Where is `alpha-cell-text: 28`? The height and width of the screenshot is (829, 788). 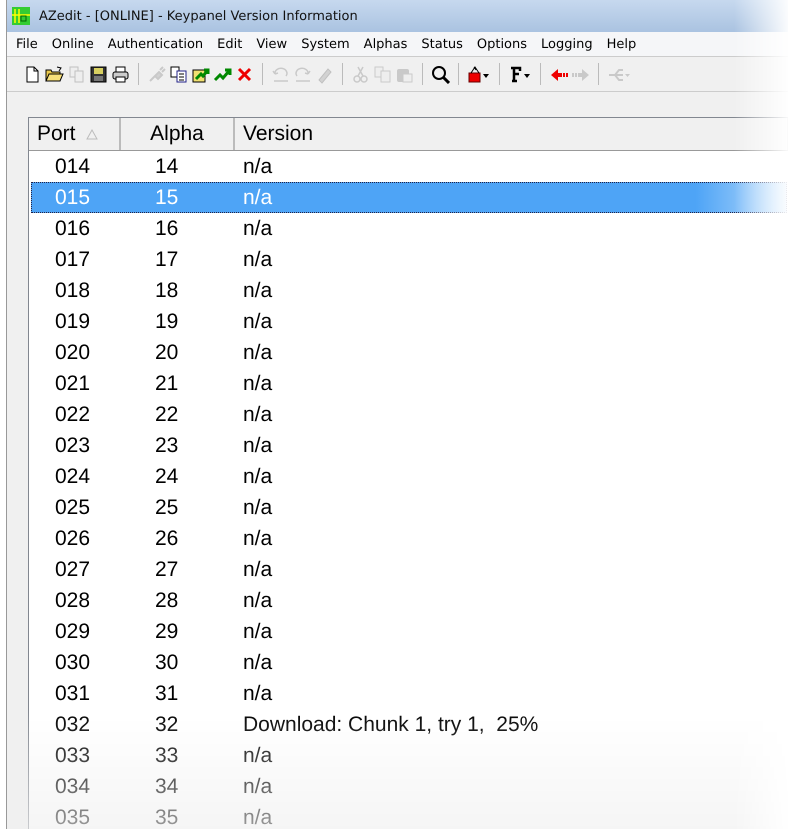 alpha-cell-text: 28 is located at coordinates (167, 600).